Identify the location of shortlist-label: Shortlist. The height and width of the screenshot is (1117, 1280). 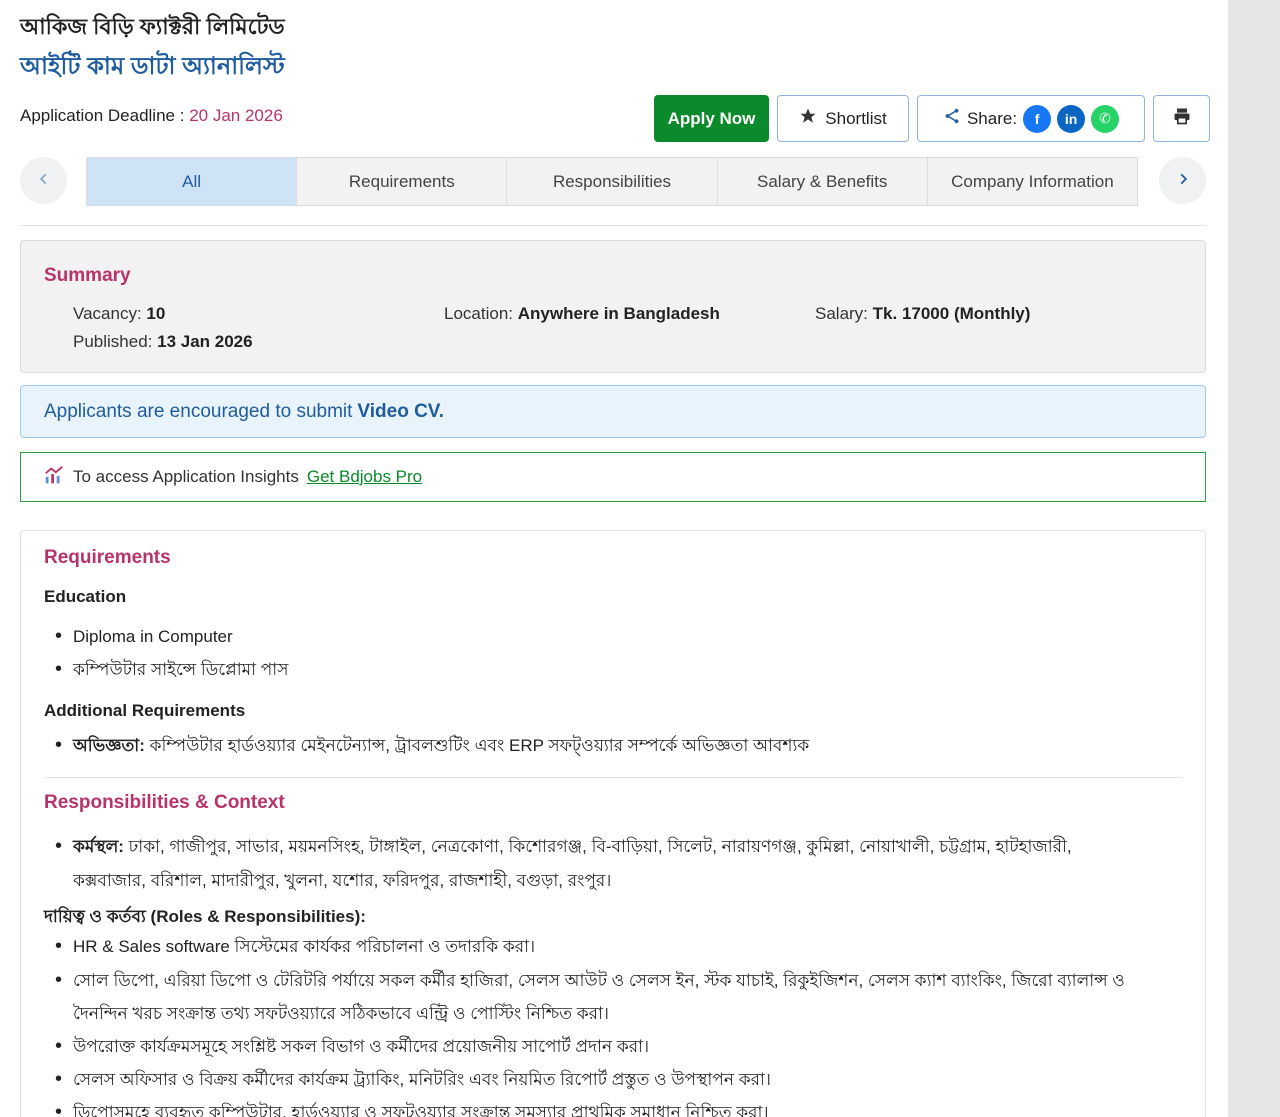
(856, 118).